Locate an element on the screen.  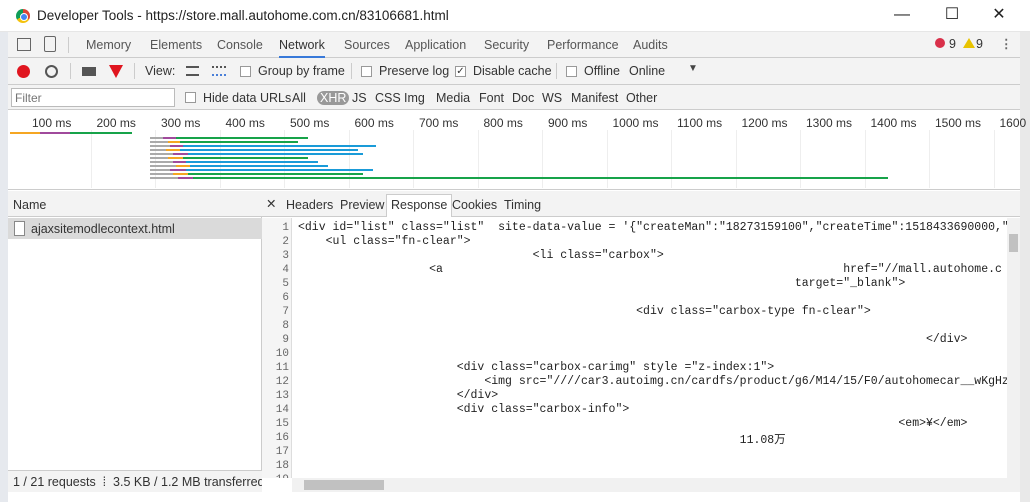
maximize-button: ☐ is located at coordinates (952, 16).